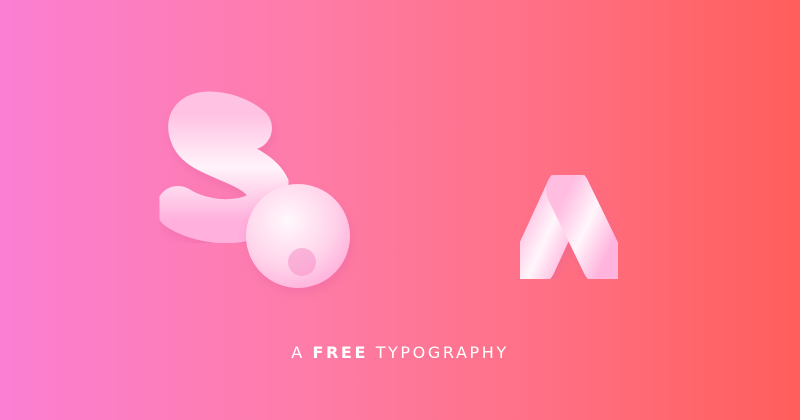 The image size is (800, 420). Describe the element at coordinates (224, 167) in the screenshot. I see `letter-s` at that location.